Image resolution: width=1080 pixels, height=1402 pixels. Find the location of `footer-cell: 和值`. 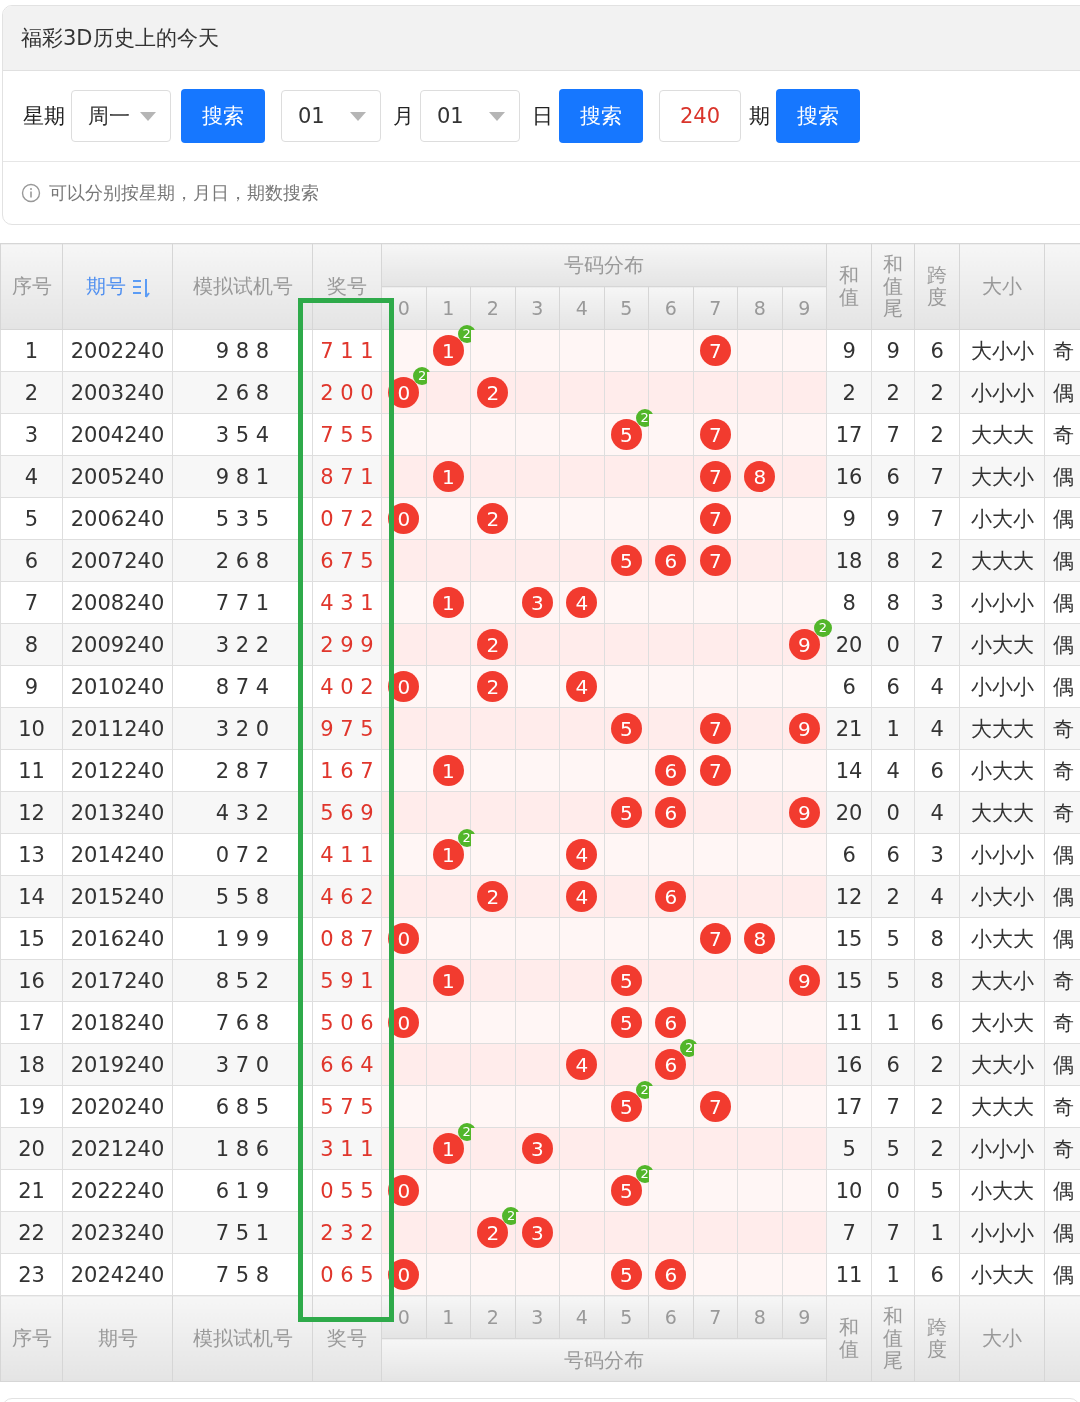

footer-cell: 和值 is located at coordinates (849, 1338).